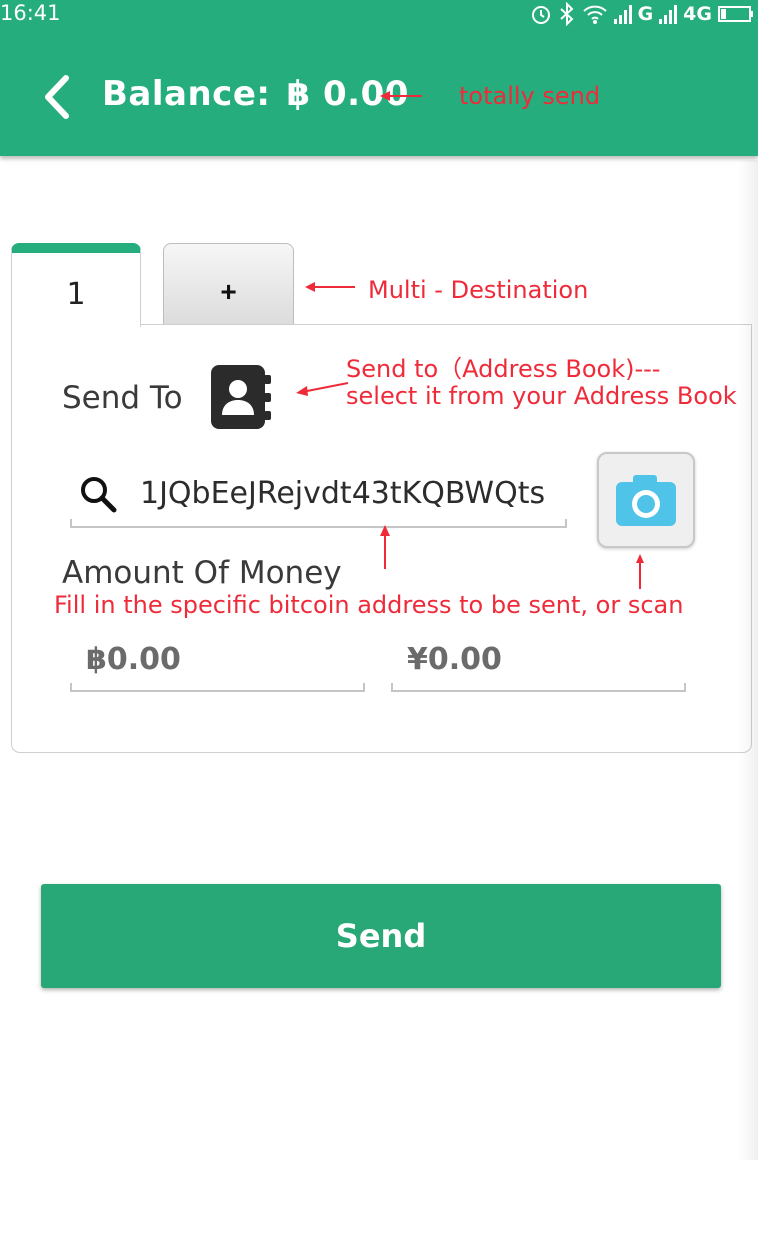  I want to click on btc-amount-field, so click(217, 661).